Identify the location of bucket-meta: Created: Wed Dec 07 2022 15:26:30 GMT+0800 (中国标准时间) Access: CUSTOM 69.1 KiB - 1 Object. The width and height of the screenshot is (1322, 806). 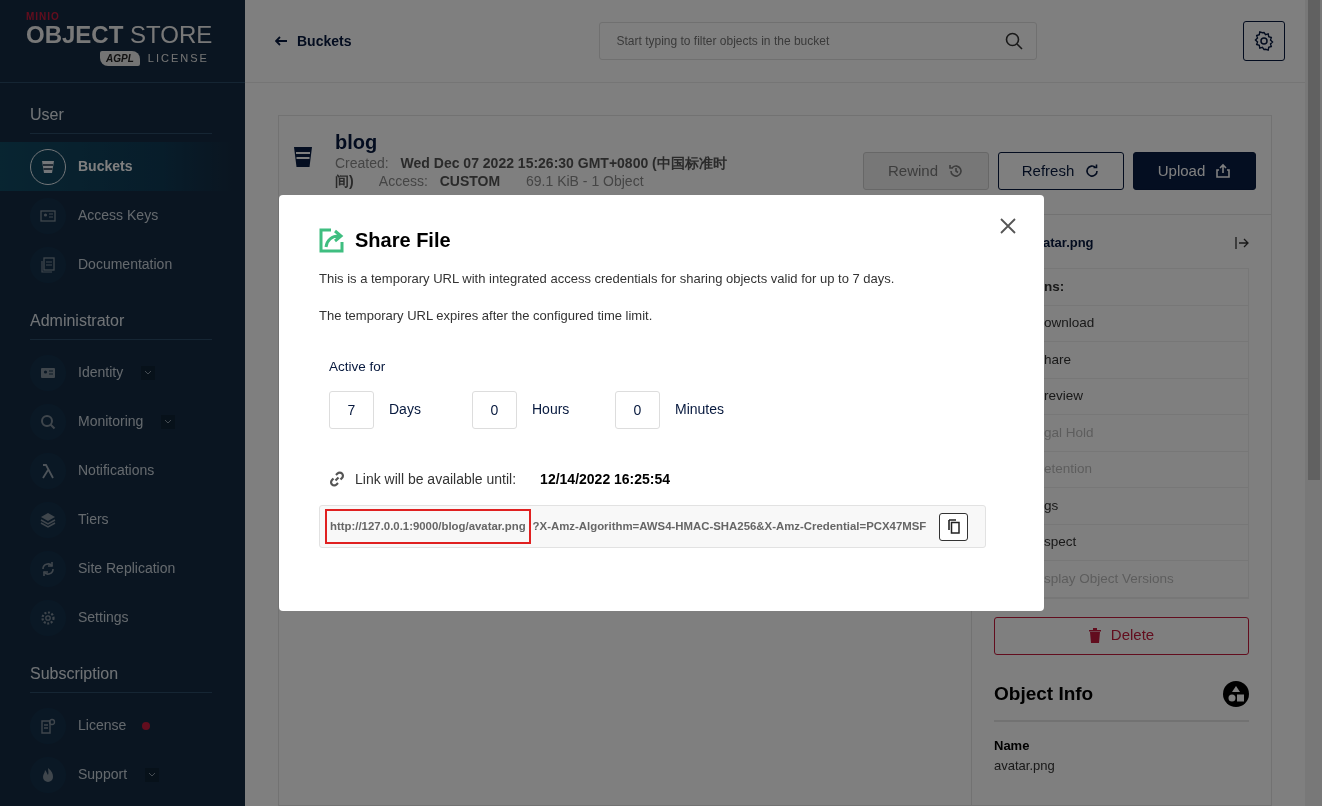
(531, 172).